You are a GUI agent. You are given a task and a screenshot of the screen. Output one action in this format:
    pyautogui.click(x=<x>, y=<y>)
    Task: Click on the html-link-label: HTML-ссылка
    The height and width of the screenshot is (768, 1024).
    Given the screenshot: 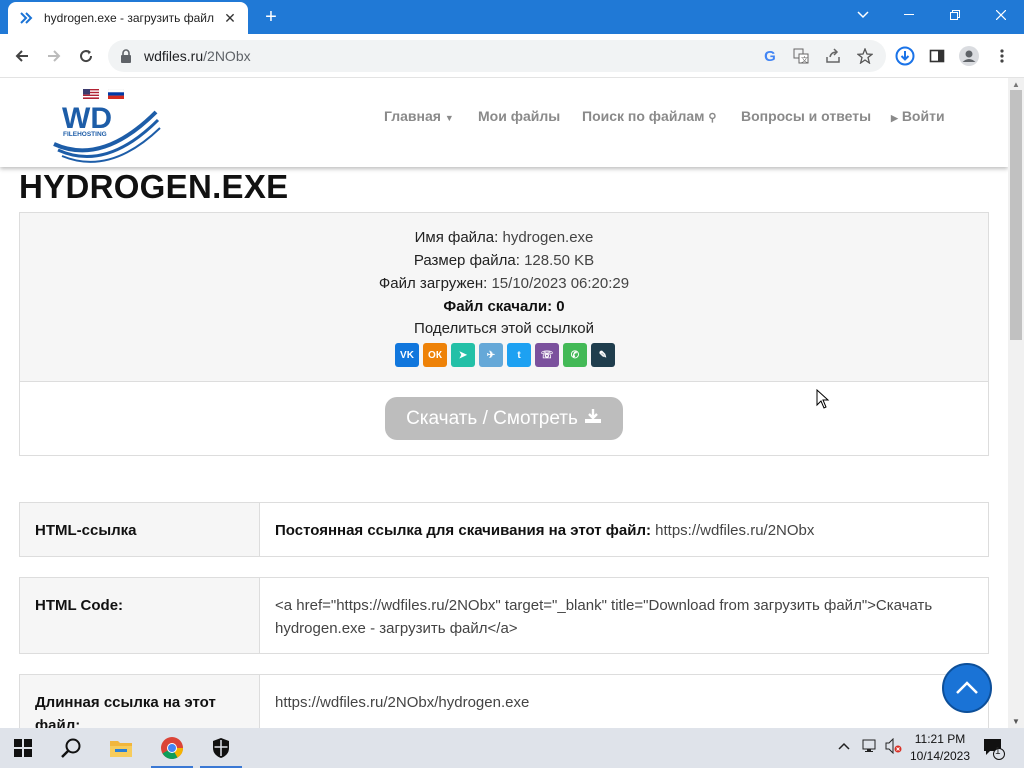 What is the action you would take?
    pyautogui.click(x=140, y=529)
    